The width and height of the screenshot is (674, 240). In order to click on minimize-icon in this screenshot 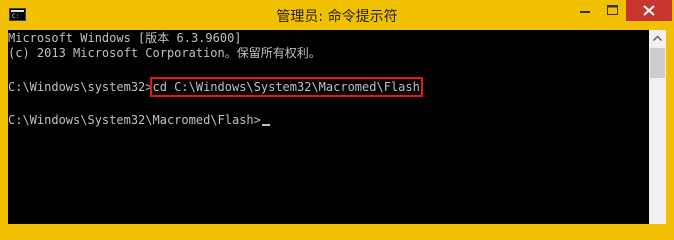, I will do `click(585, 12)`.